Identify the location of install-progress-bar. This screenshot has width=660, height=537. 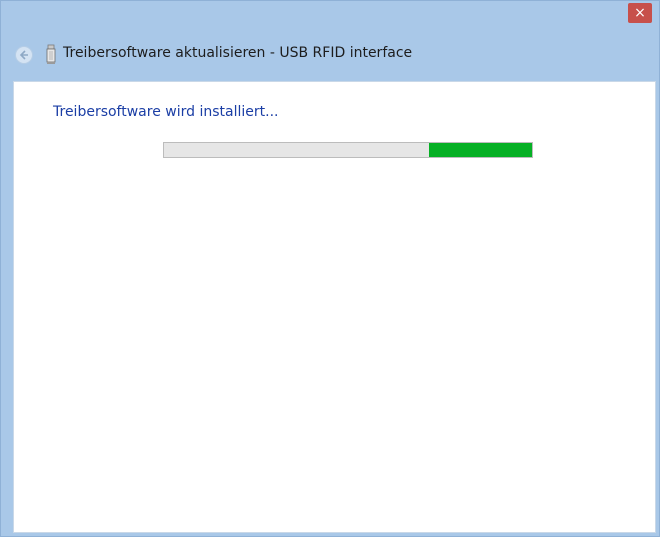
(348, 150).